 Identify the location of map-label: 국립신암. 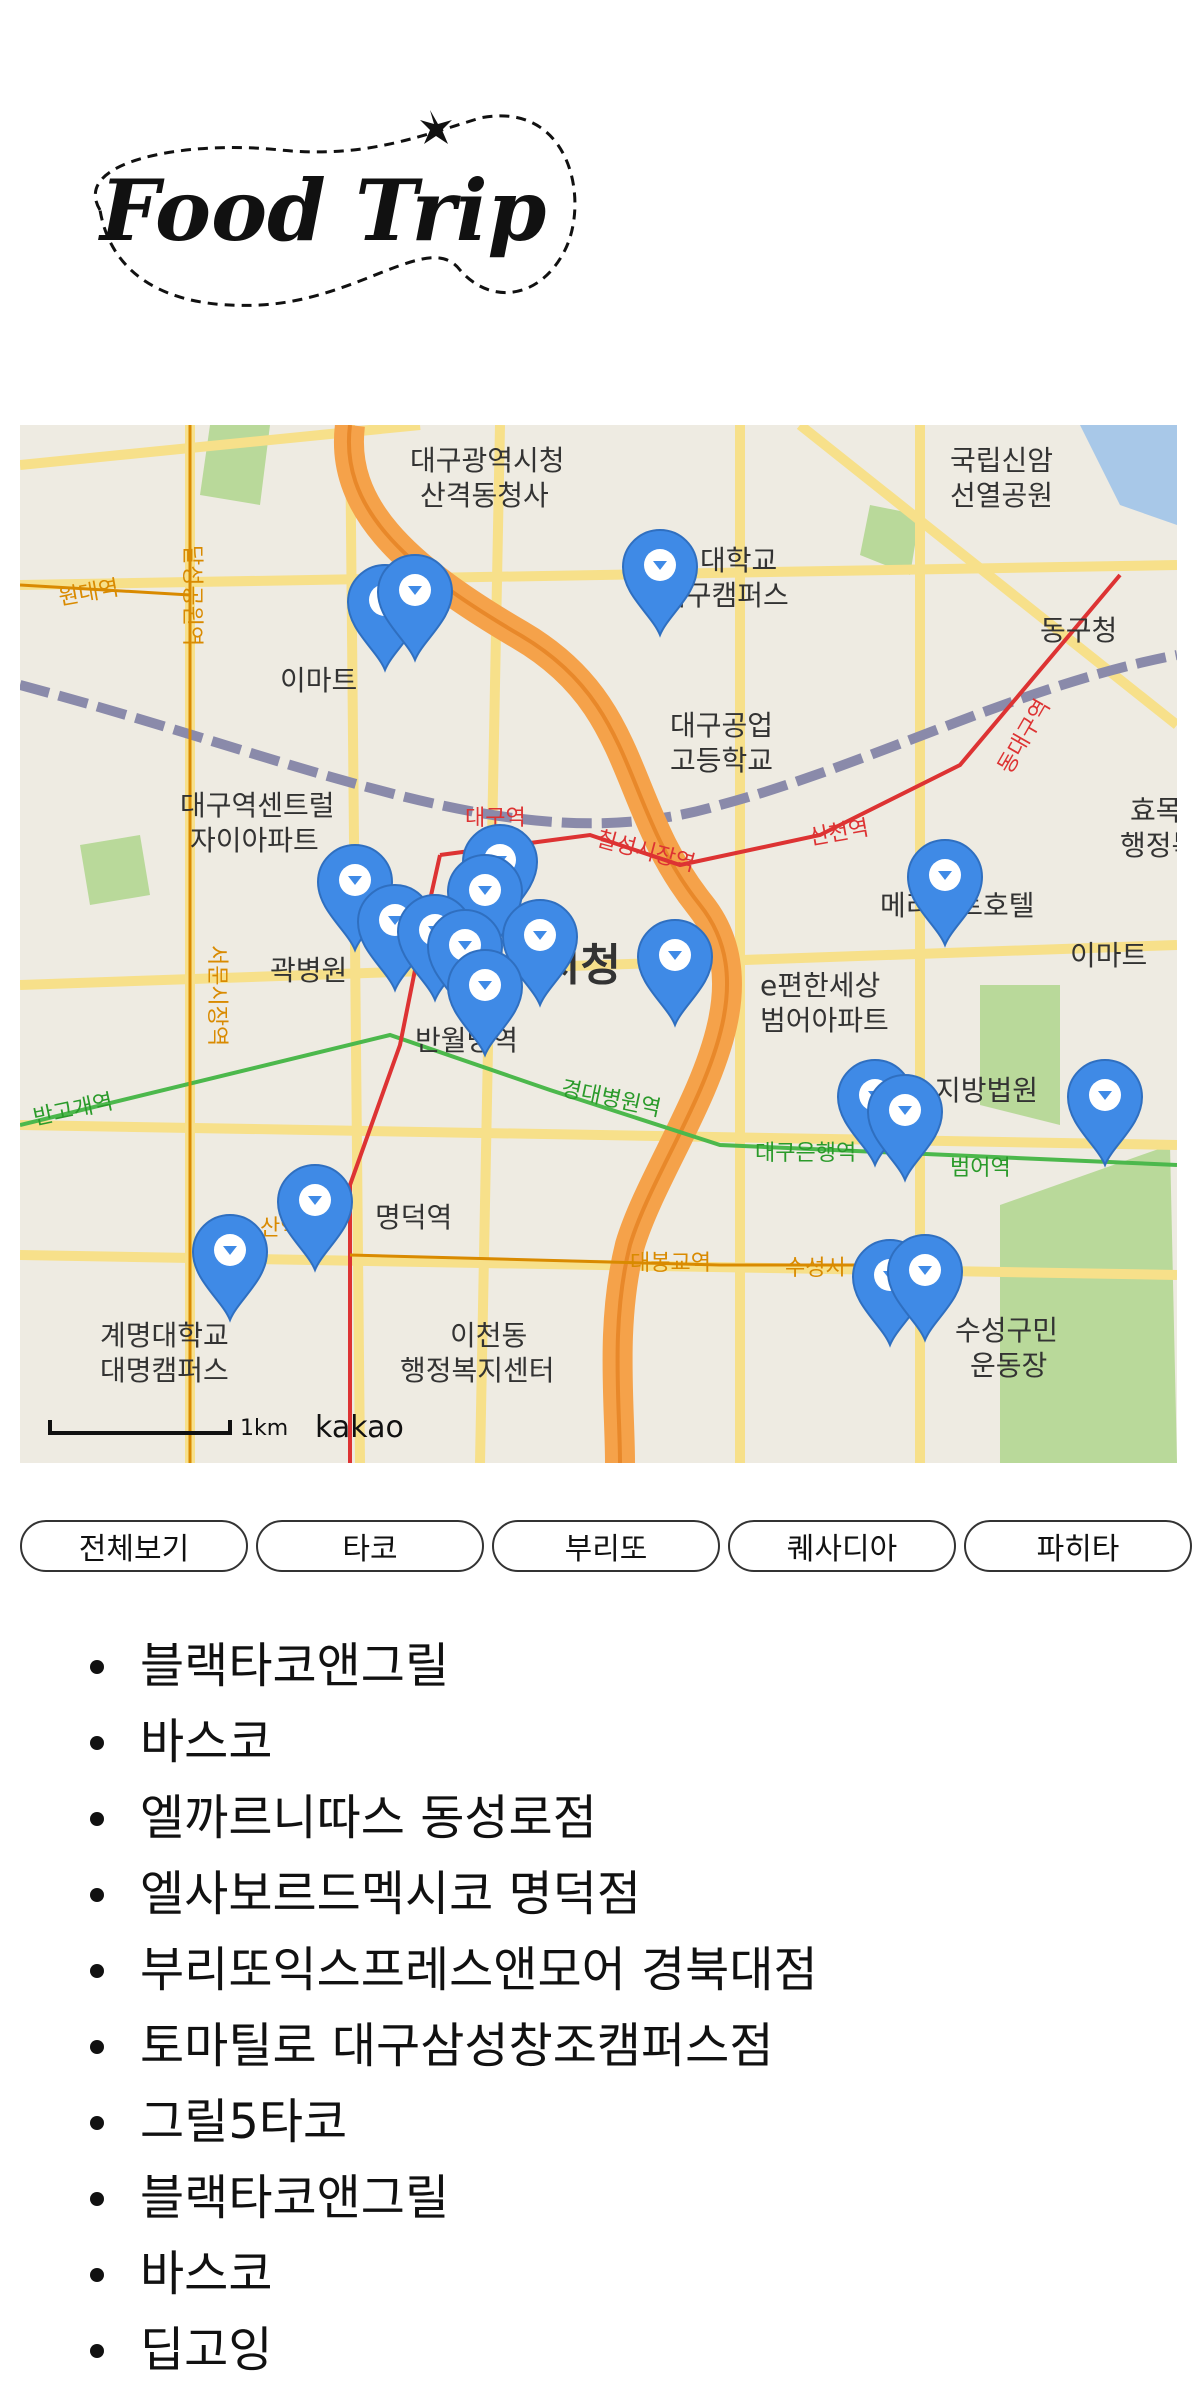
(1001, 460).